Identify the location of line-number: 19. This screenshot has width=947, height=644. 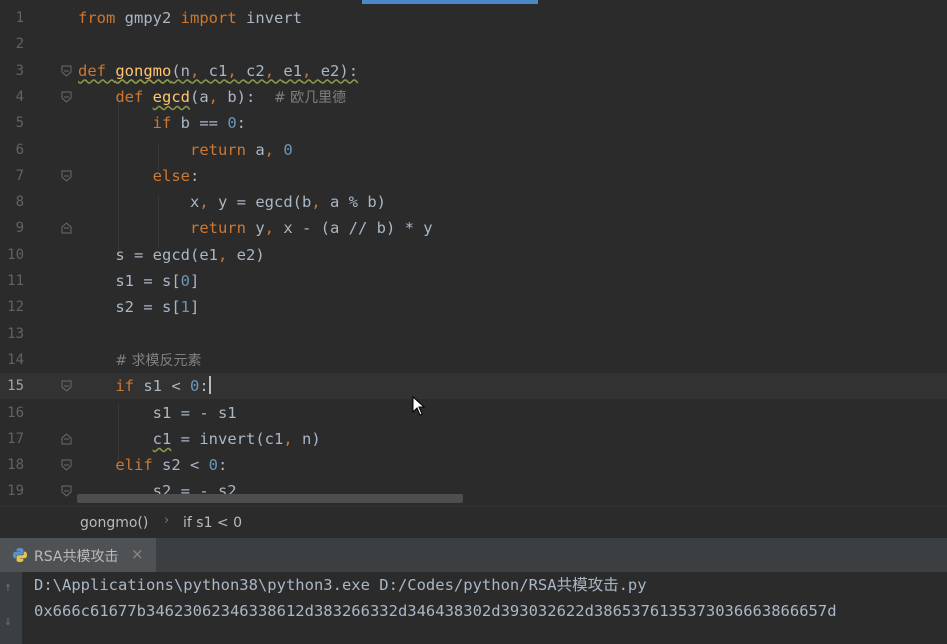
(15, 491).